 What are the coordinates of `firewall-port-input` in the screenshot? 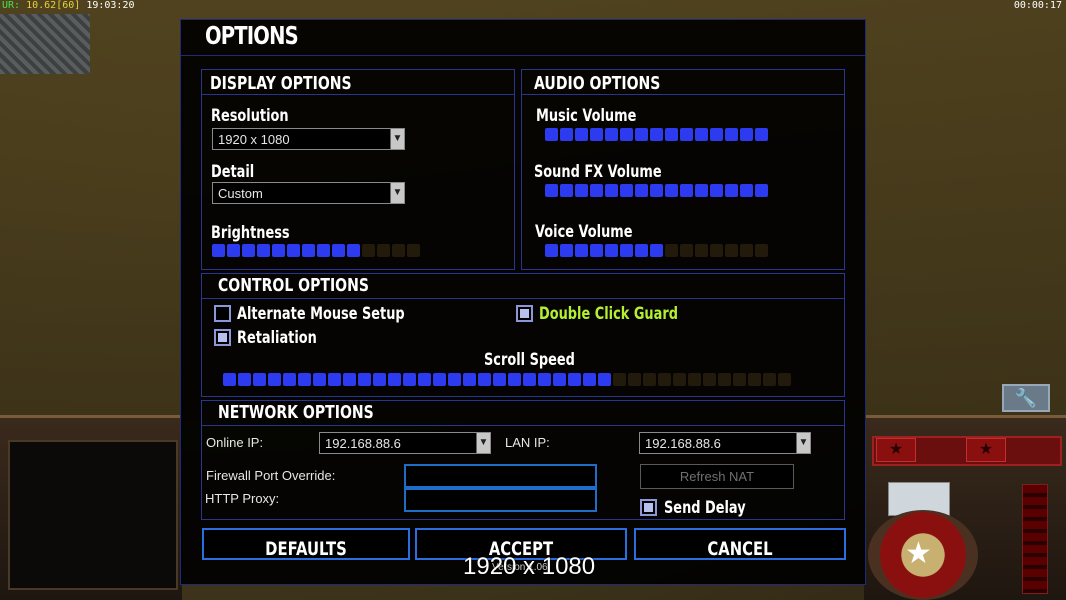 It's located at (500, 476).